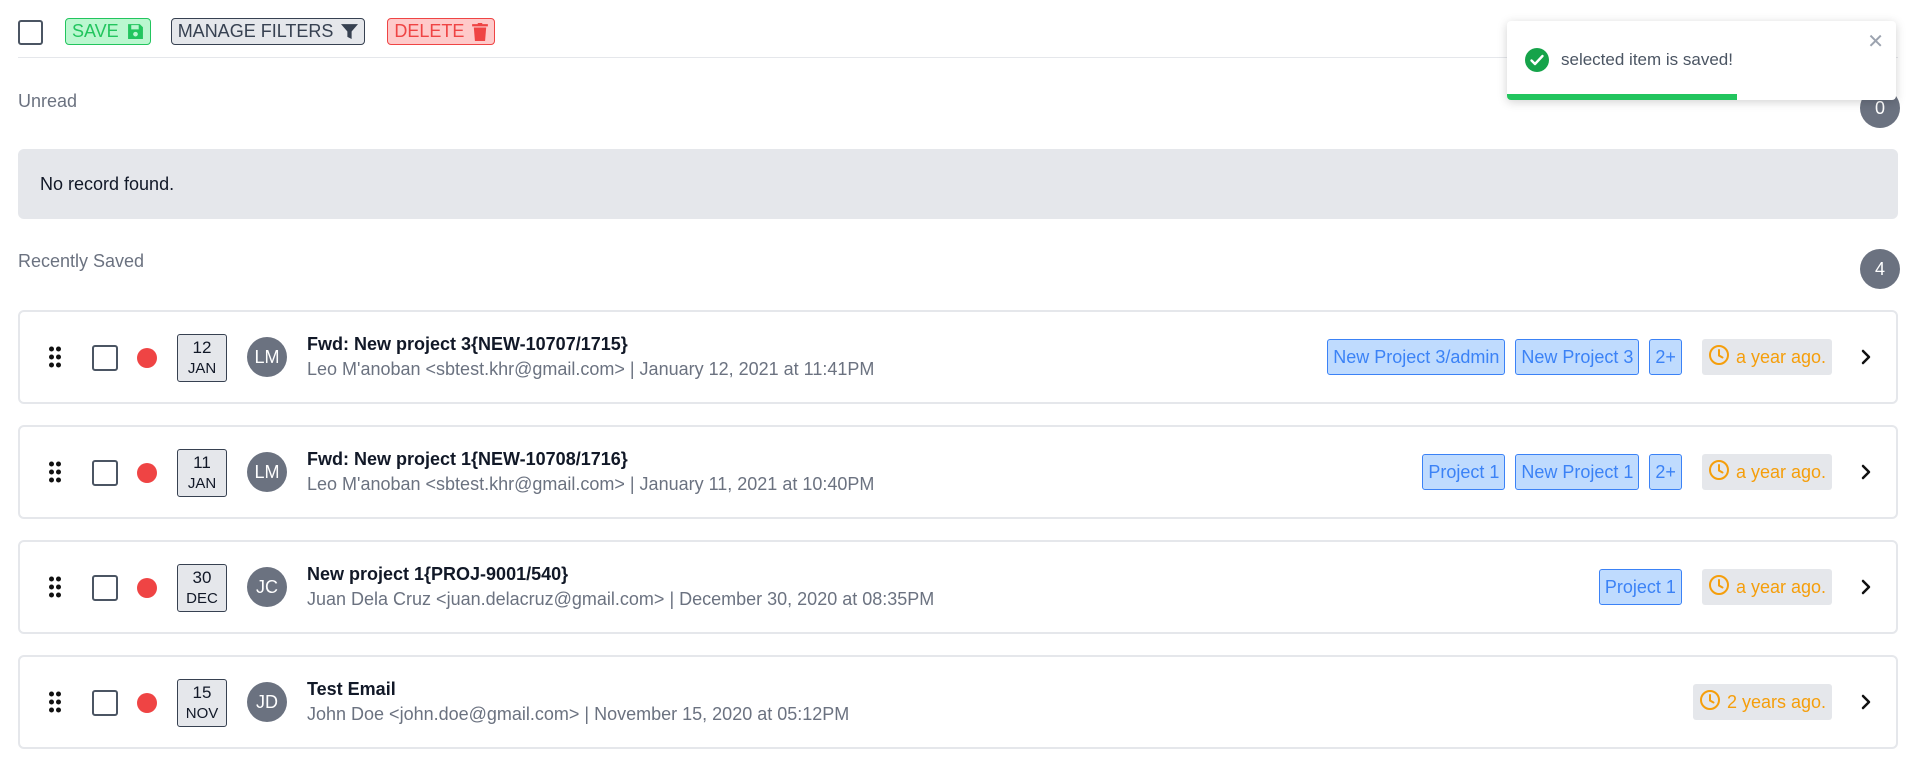  Describe the element at coordinates (95, 31) in the screenshot. I see `save-button-label: SAVE` at that location.